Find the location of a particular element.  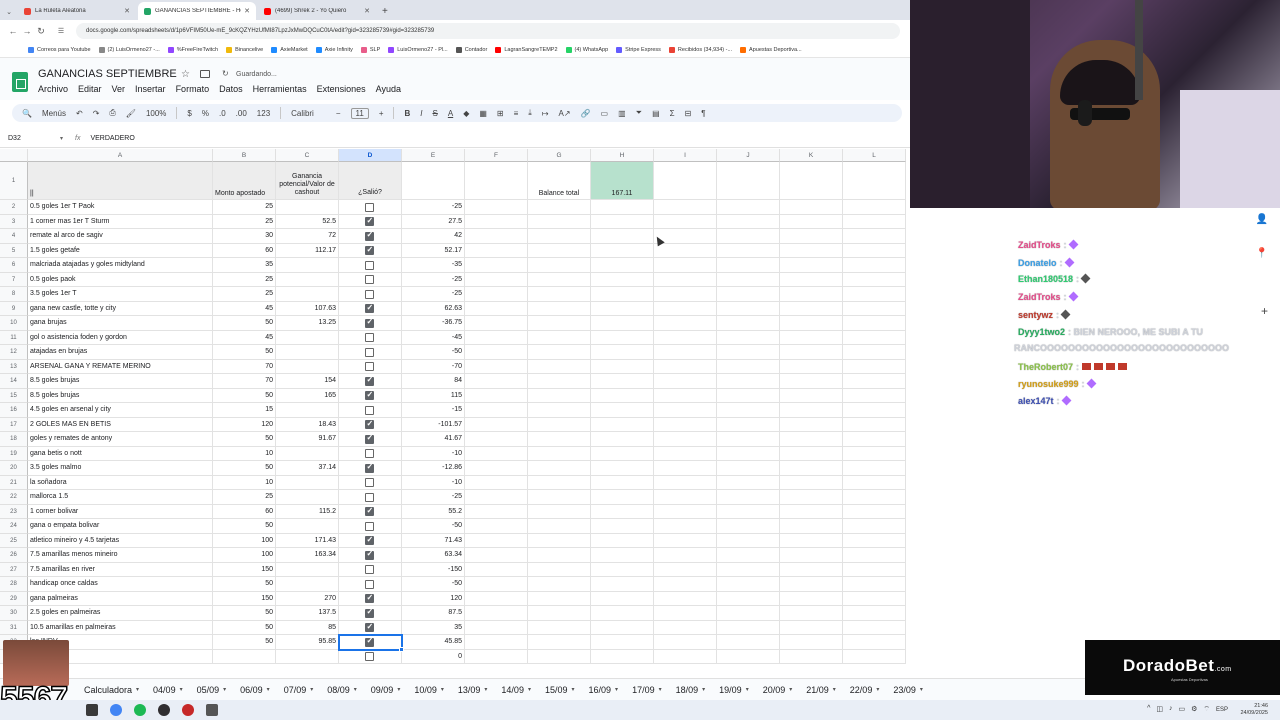

sheet-tab: 20/09 ▾ is located at coordinates (778, 690).